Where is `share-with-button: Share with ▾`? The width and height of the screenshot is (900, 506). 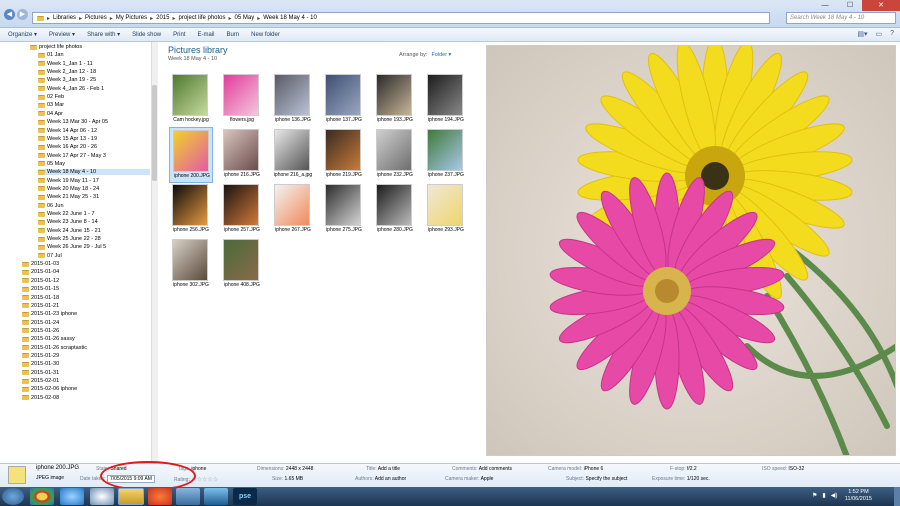
share-with-button: Share with ▾ is located at coordinates (103, 34).